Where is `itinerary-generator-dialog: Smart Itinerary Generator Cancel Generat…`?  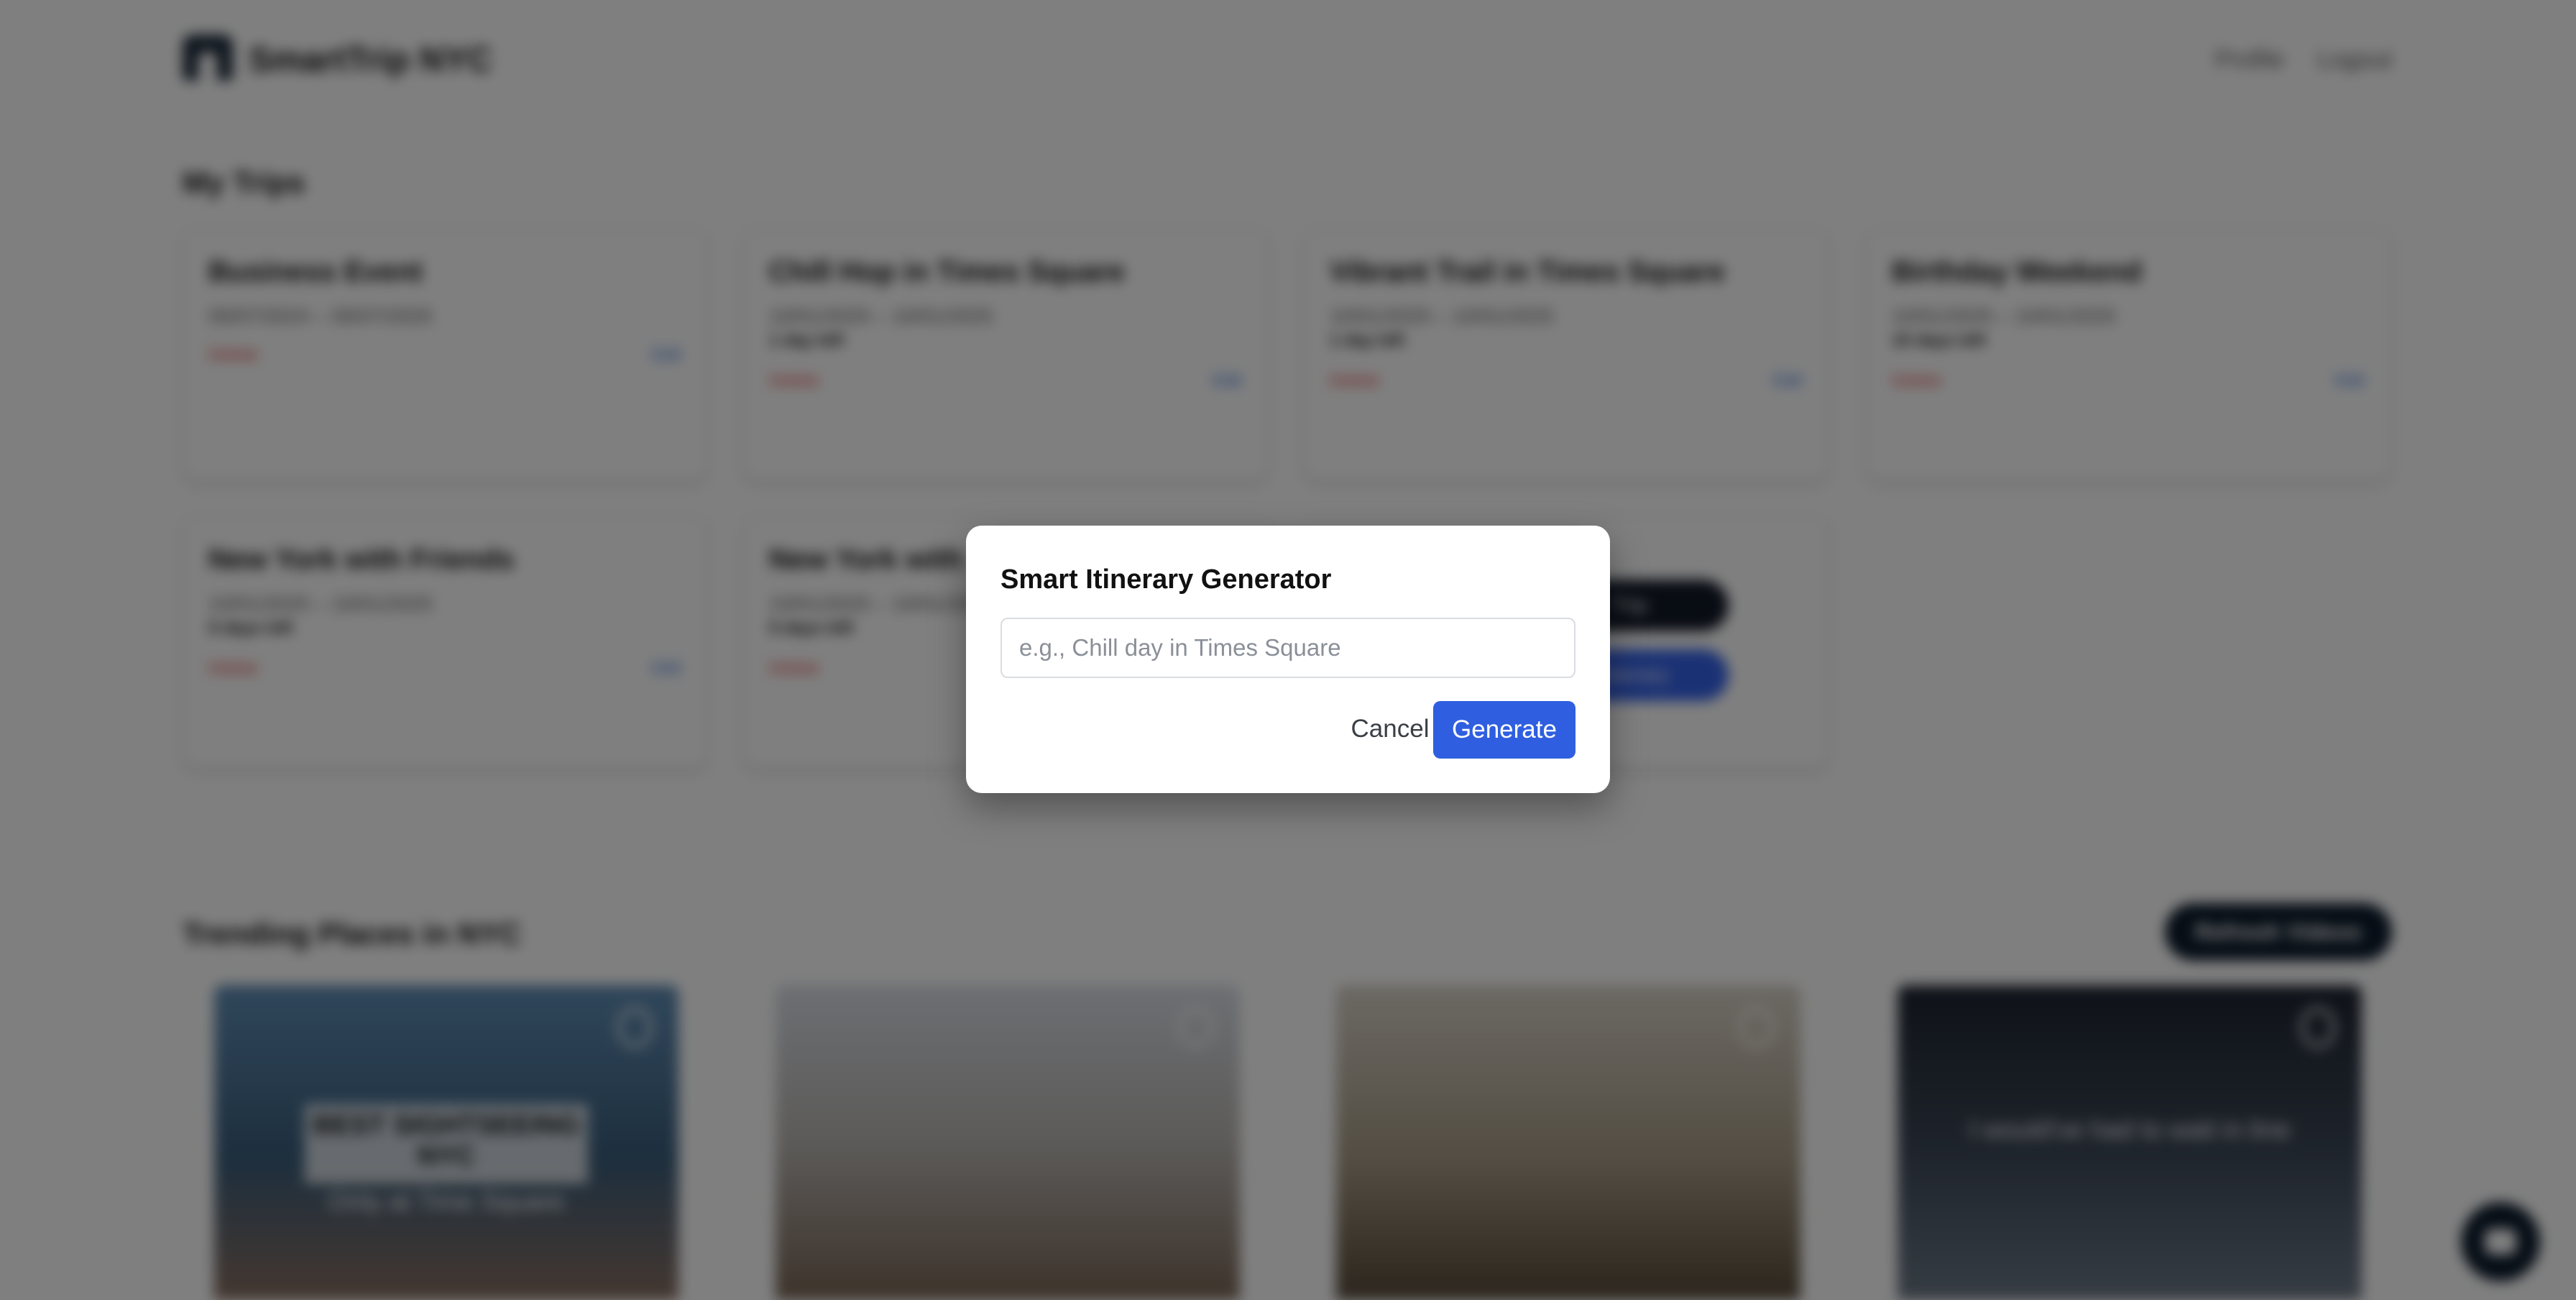
itinerary-generator-dialog: Smart Itinerary Generator Cancel Generat… is located at coordinates (1288, 659).